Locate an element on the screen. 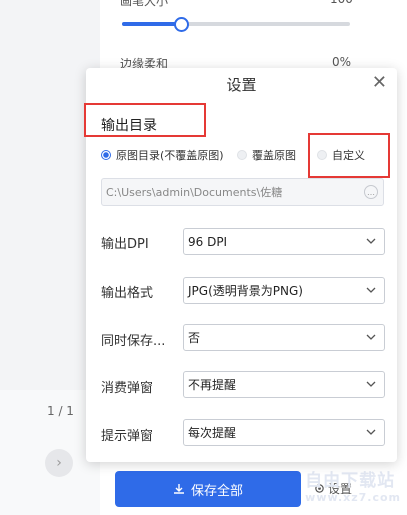 Image resolution: width=407 pixels, height=515 pixels. watermark-logo: 自由下载站 www.xz7.com is located at coordinates (353, 485).